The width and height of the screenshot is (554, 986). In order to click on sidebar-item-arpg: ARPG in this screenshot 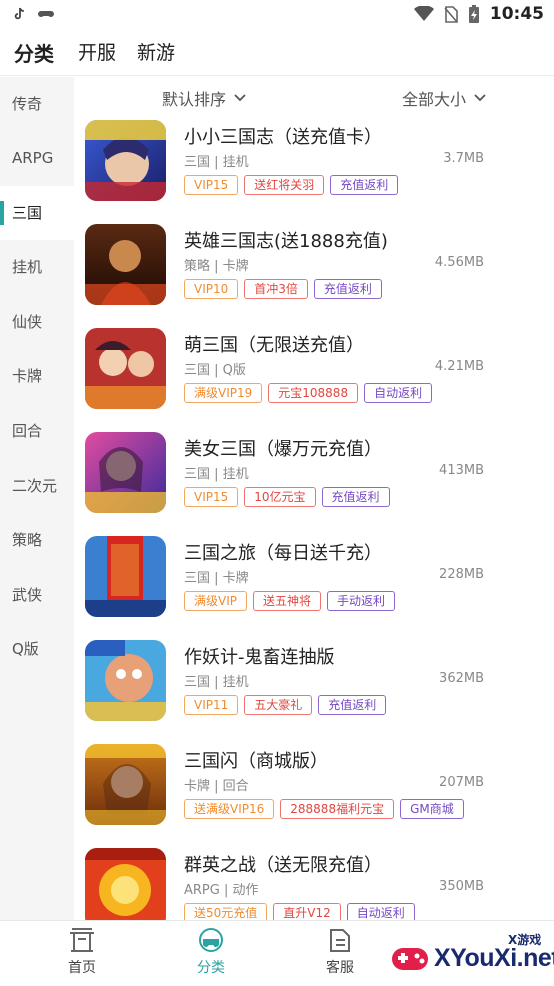, I will do `click(37, 158)`.